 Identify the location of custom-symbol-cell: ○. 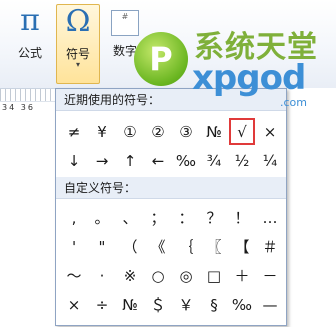
(158, 275).